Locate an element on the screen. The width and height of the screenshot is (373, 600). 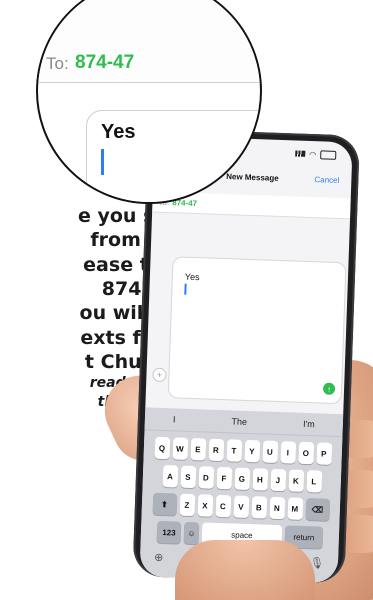
suggestion-item: I'm is located at coordinates (309, 424).